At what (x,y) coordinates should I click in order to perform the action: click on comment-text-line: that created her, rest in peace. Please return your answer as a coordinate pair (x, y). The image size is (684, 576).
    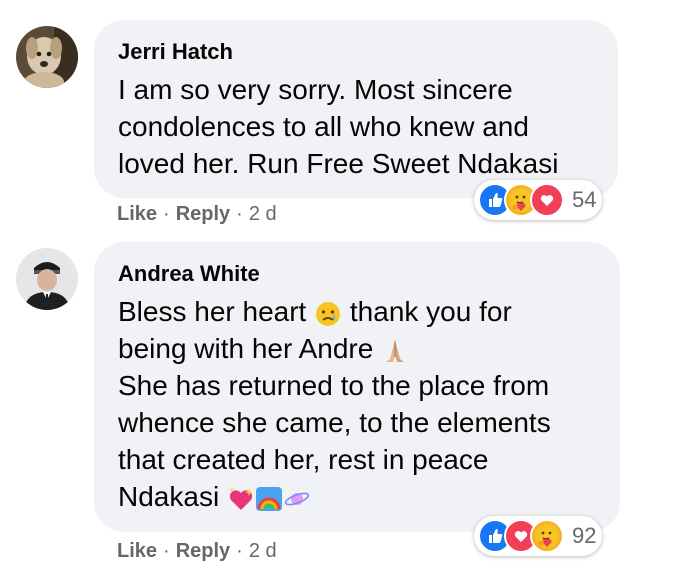
    Looking at the image, I should click on (303, 459).